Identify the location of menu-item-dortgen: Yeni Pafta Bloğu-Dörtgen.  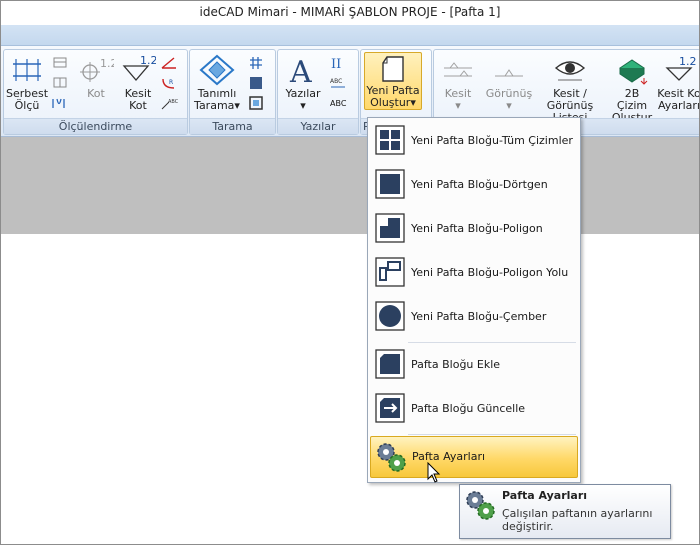
(473, 185).